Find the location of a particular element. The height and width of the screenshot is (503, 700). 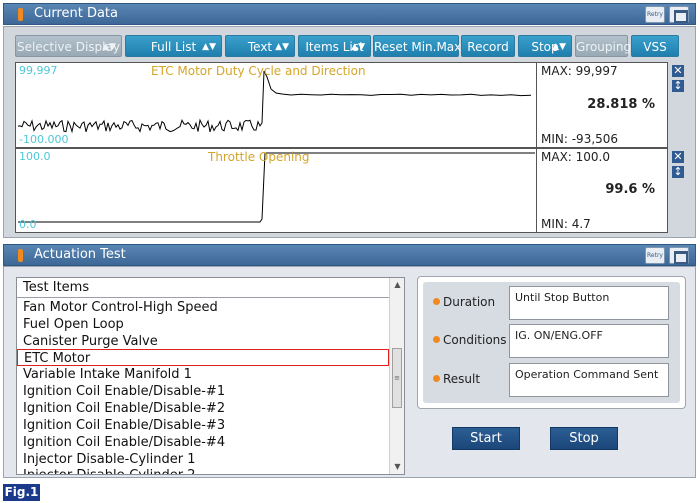

conditions-value: IG. ON/ENG.OFF is located at coordinates (589, 341).